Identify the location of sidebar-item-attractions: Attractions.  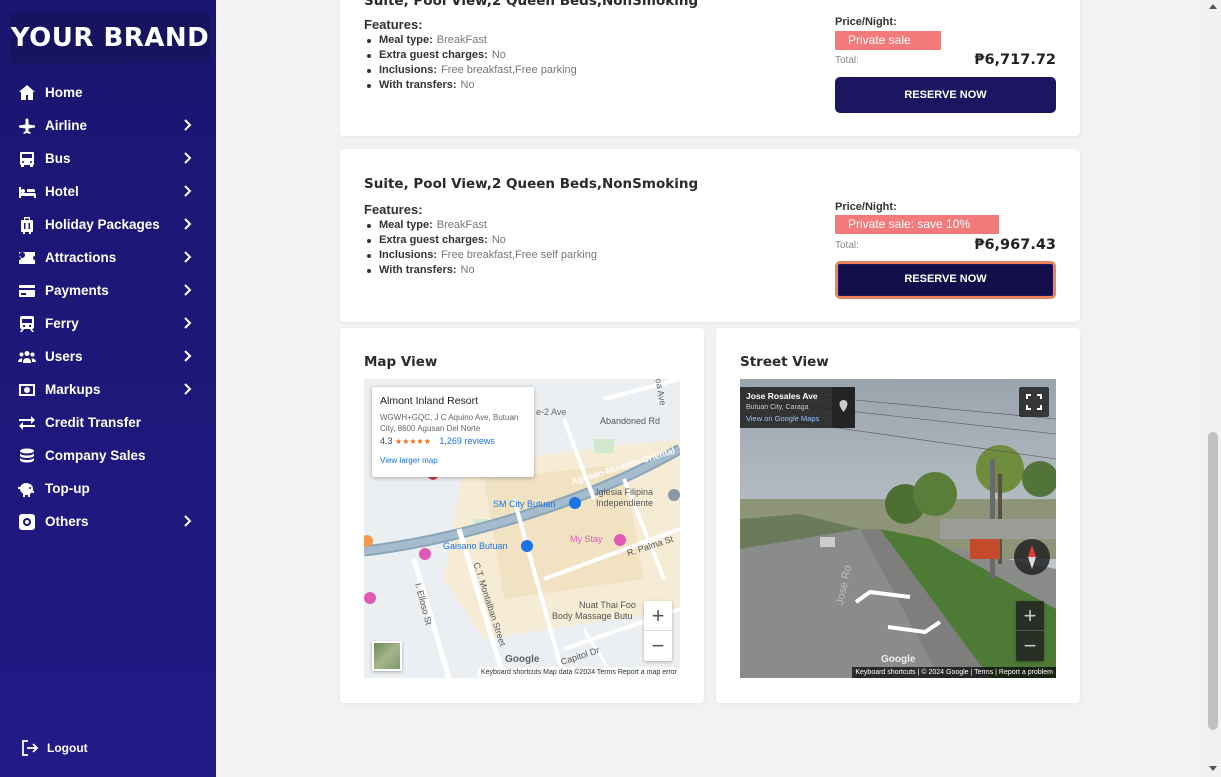
(108, 257).